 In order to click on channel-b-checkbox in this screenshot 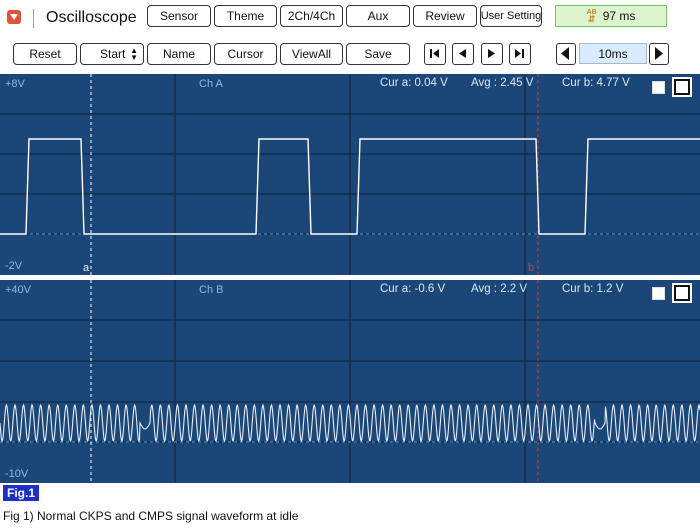, I will do `click(658, 293)`.